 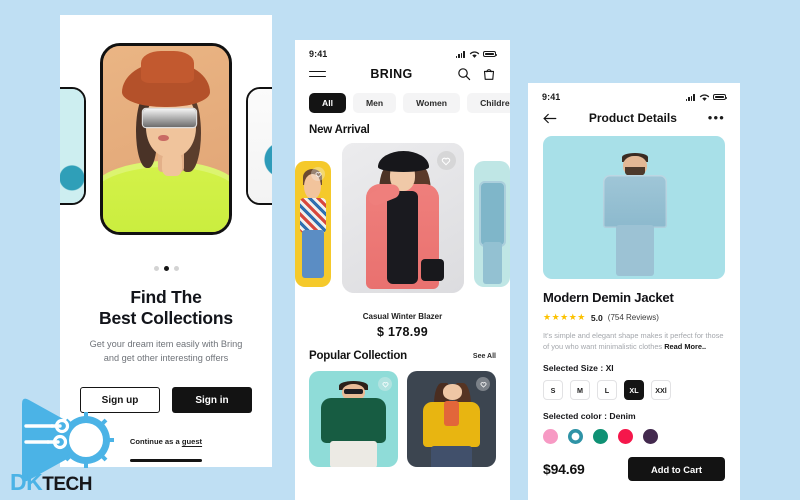 I want to click on new-arrival-header: New Arrival, so click(x=402, y=124).